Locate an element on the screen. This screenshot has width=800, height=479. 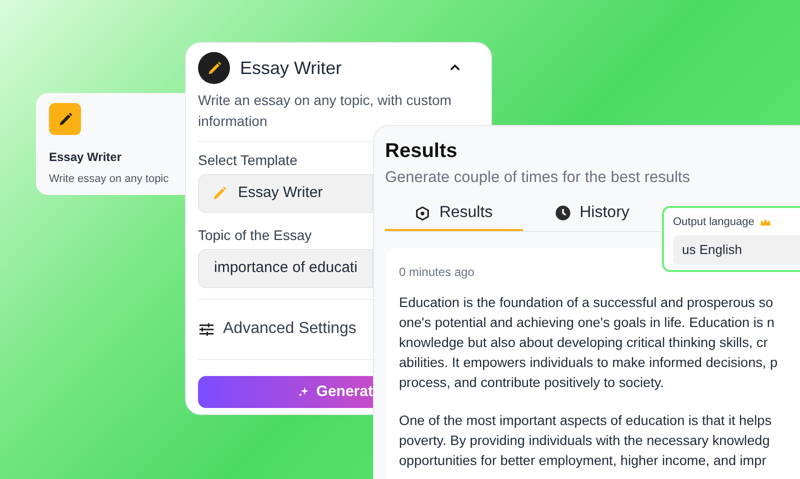
template-card: Essay Writer Write essay on any topic is located at coordinates (110, 144).